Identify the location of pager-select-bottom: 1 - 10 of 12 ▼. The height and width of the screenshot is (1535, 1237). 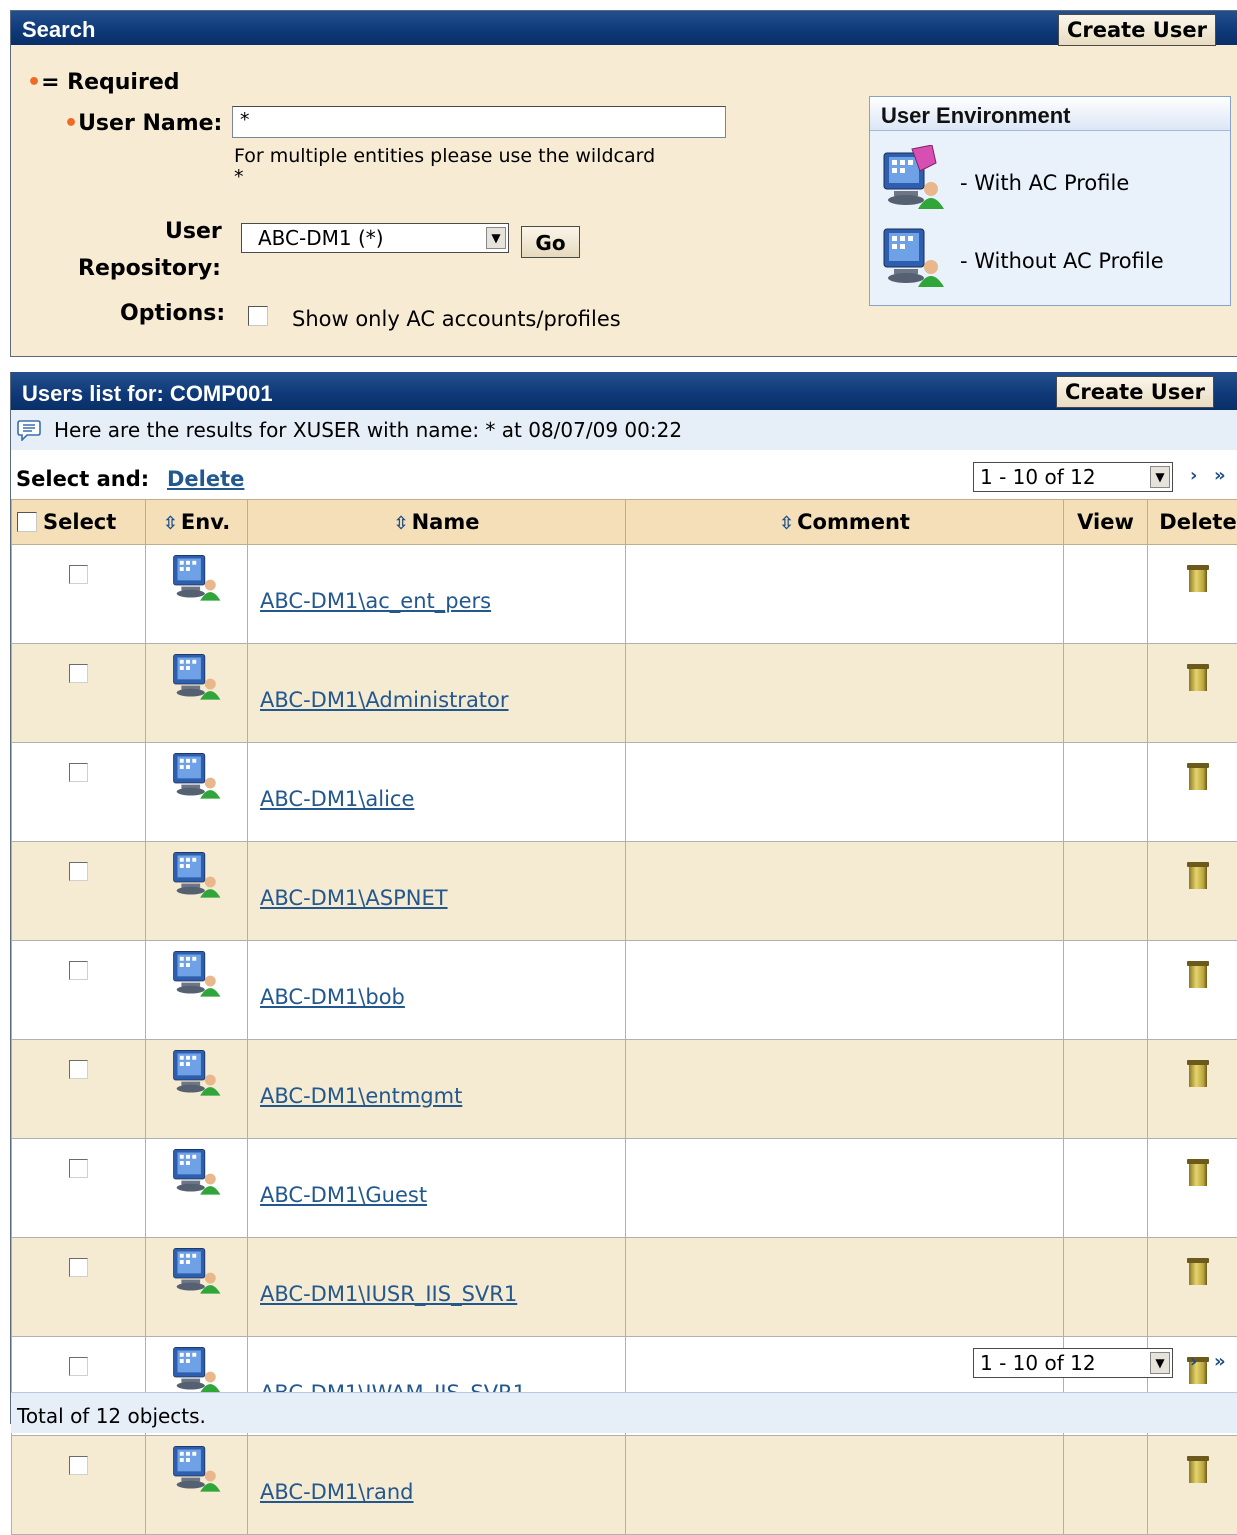
(1073, 1363).